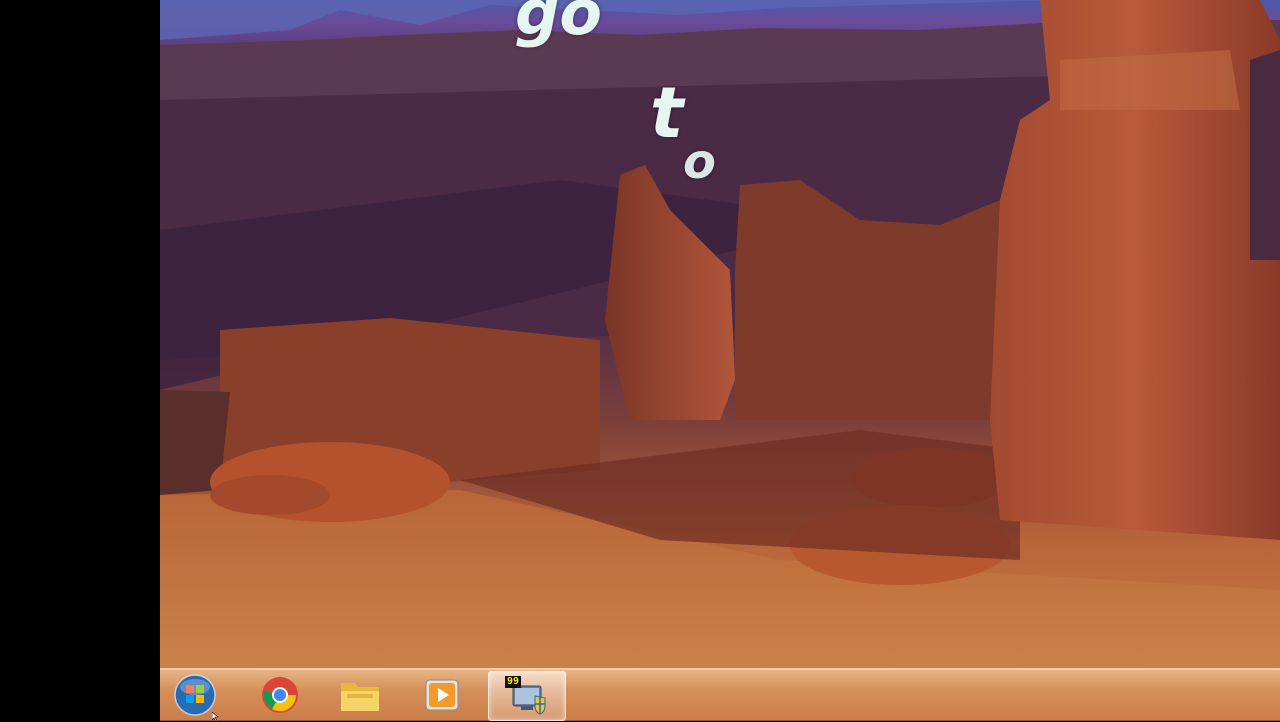 The width and height of the screenshot is (1280, 722). I want to click on explorer-taskbar-button, so click(360, 695).